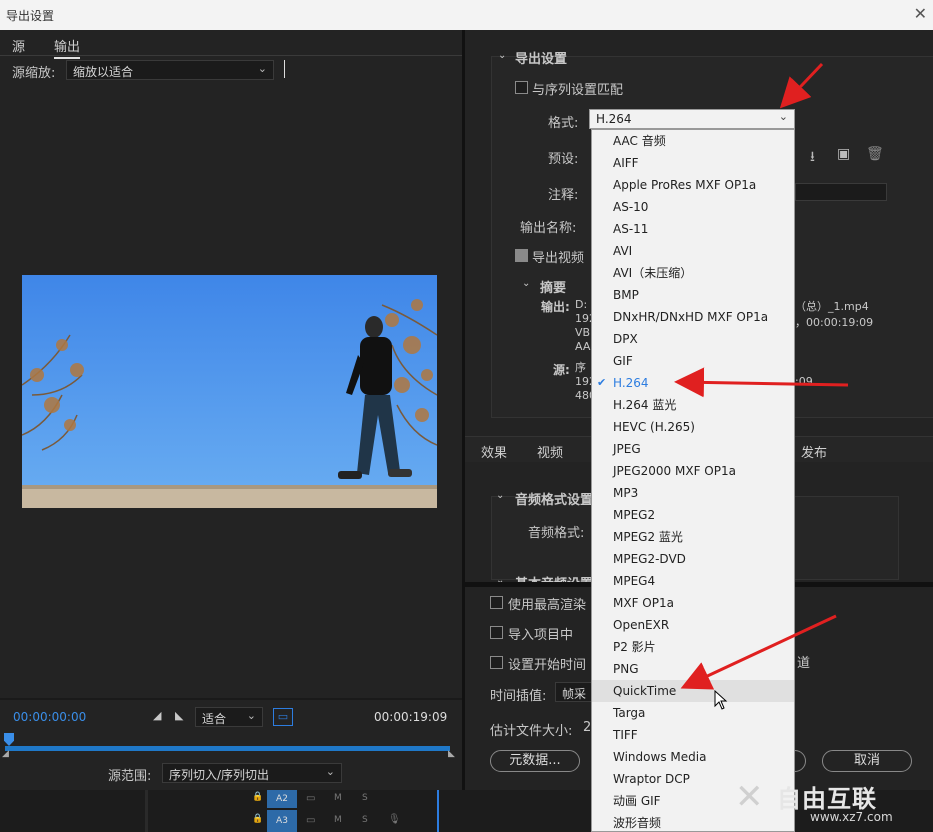  I want to click on format-option: MPEG2 蓝光, so click(693, 537).